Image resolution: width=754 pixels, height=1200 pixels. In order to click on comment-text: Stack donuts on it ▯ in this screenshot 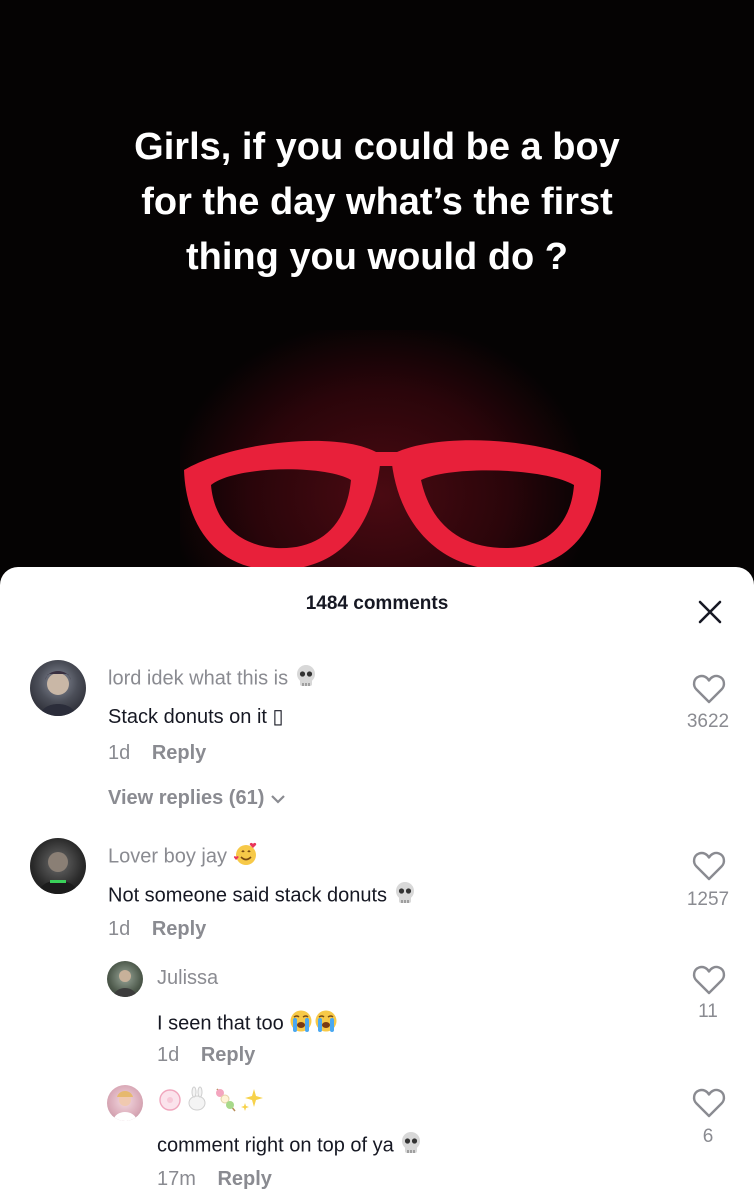, I will do `click(196, 716)`.